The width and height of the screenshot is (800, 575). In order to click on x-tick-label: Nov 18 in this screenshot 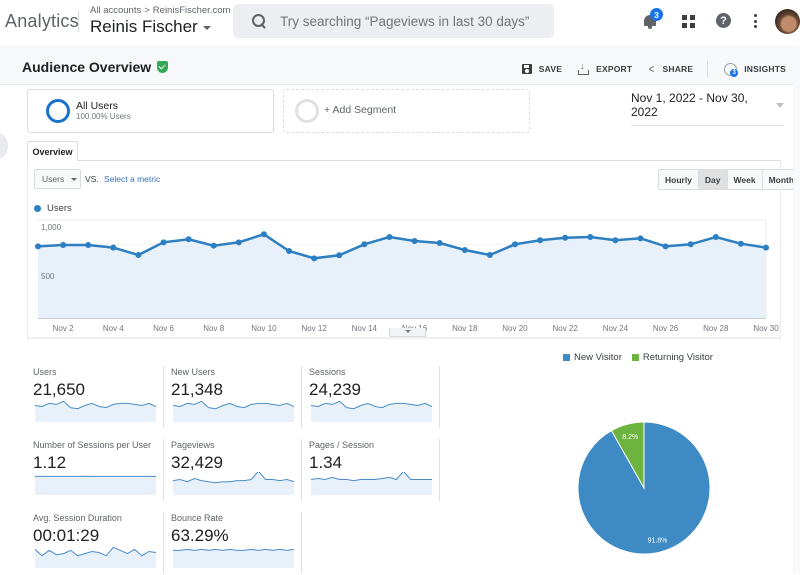, I will do `click(465, 328)`.